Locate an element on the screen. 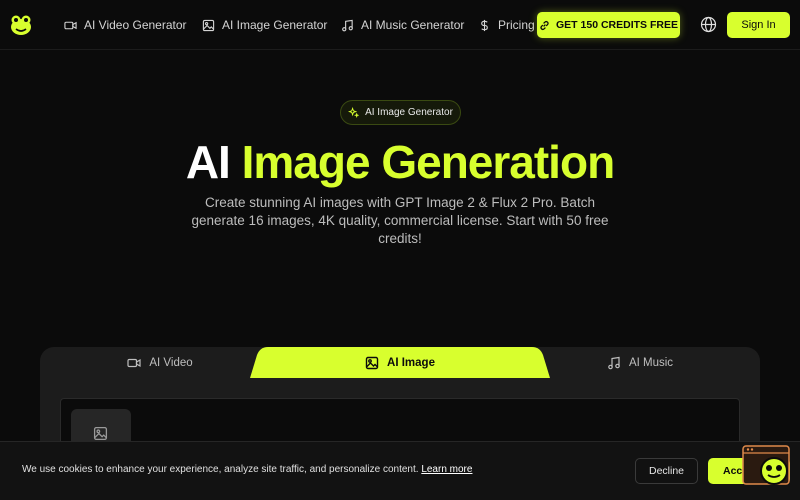  tab-ai-music: AI Music is located at coordinates (640, 362).